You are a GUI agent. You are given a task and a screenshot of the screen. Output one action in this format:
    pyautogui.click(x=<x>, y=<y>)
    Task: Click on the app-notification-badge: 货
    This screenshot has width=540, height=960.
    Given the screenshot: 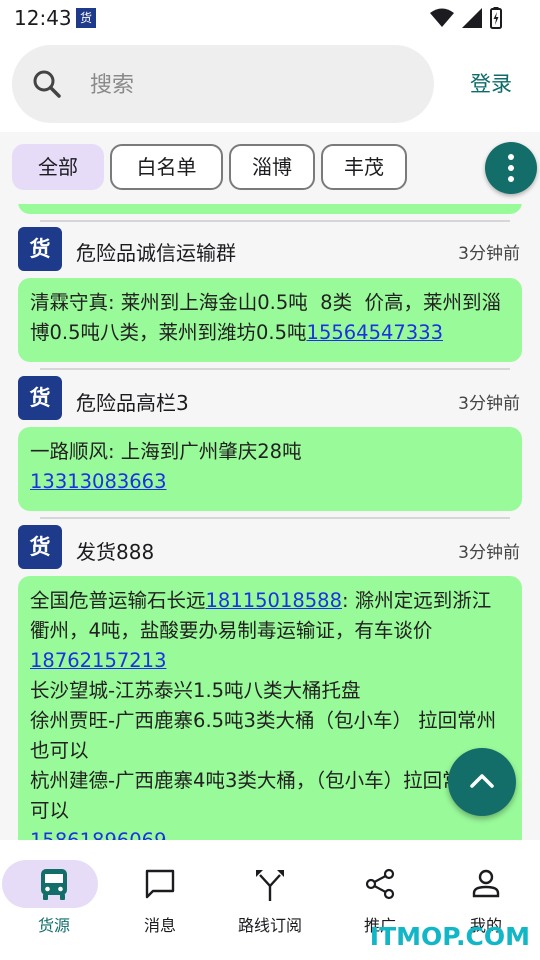 What is the action you would take?
    pyautogui.click(x=86, y=18)
    